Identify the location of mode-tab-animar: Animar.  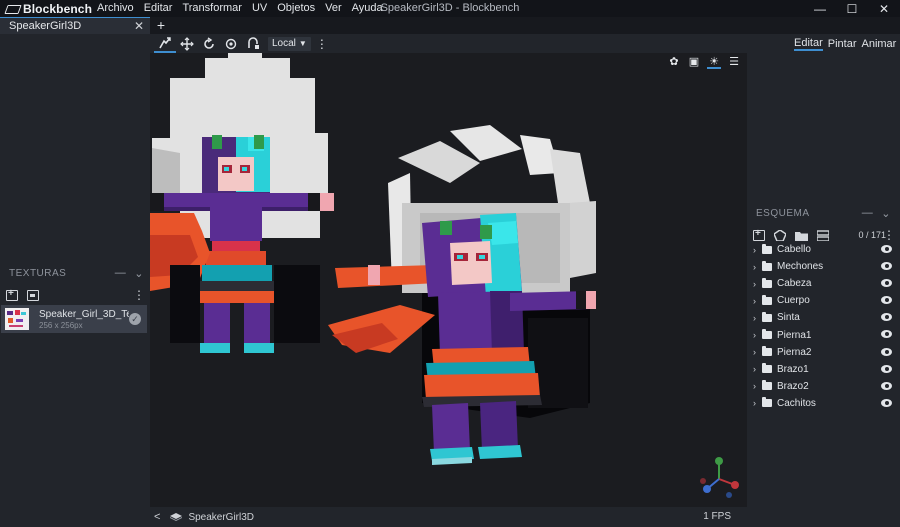
(879, 44).